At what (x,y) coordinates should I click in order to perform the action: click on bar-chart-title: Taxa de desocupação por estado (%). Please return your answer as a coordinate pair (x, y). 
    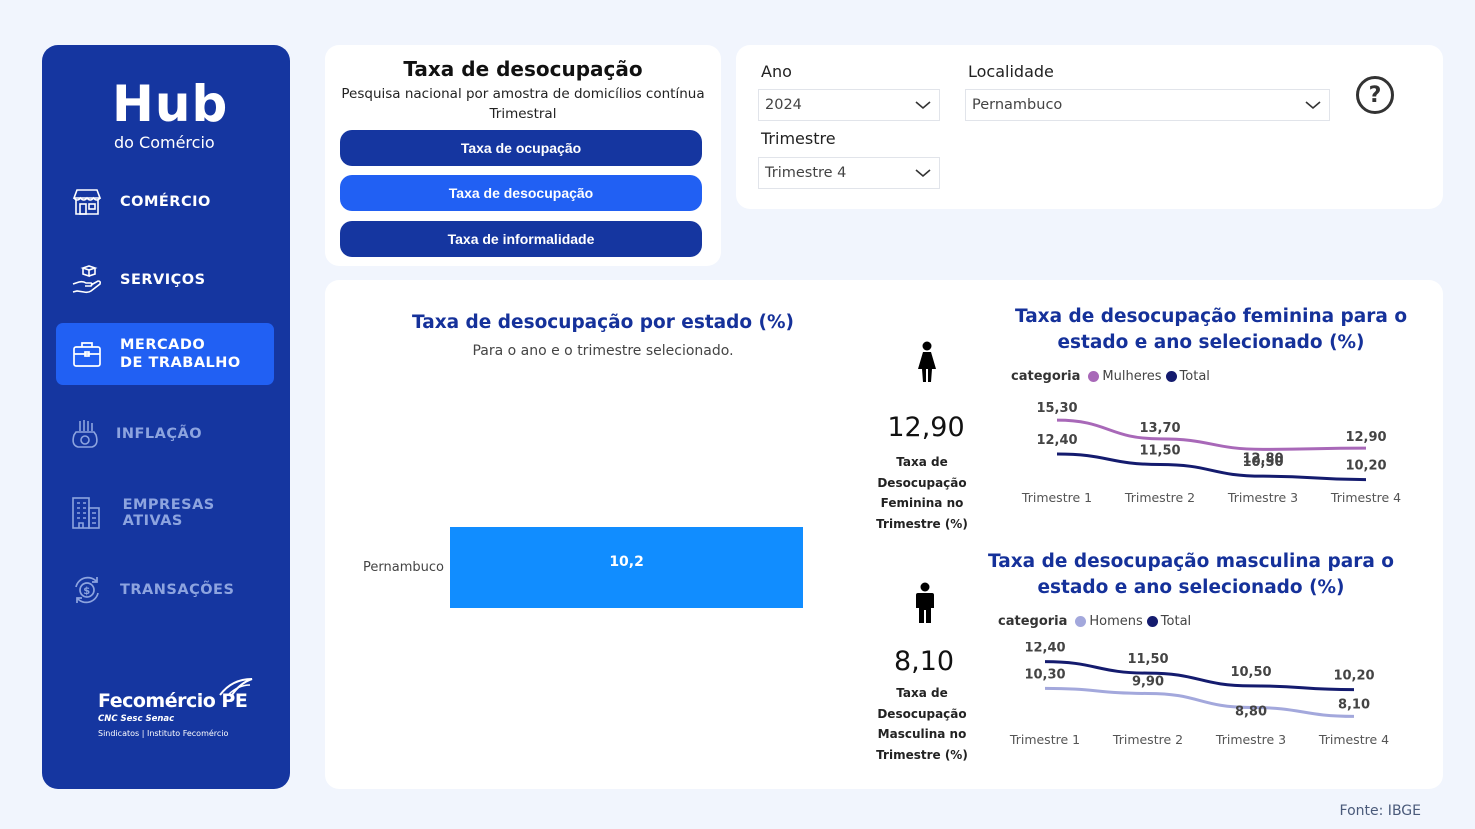
    Looking at the image, I should click on (603, 322).